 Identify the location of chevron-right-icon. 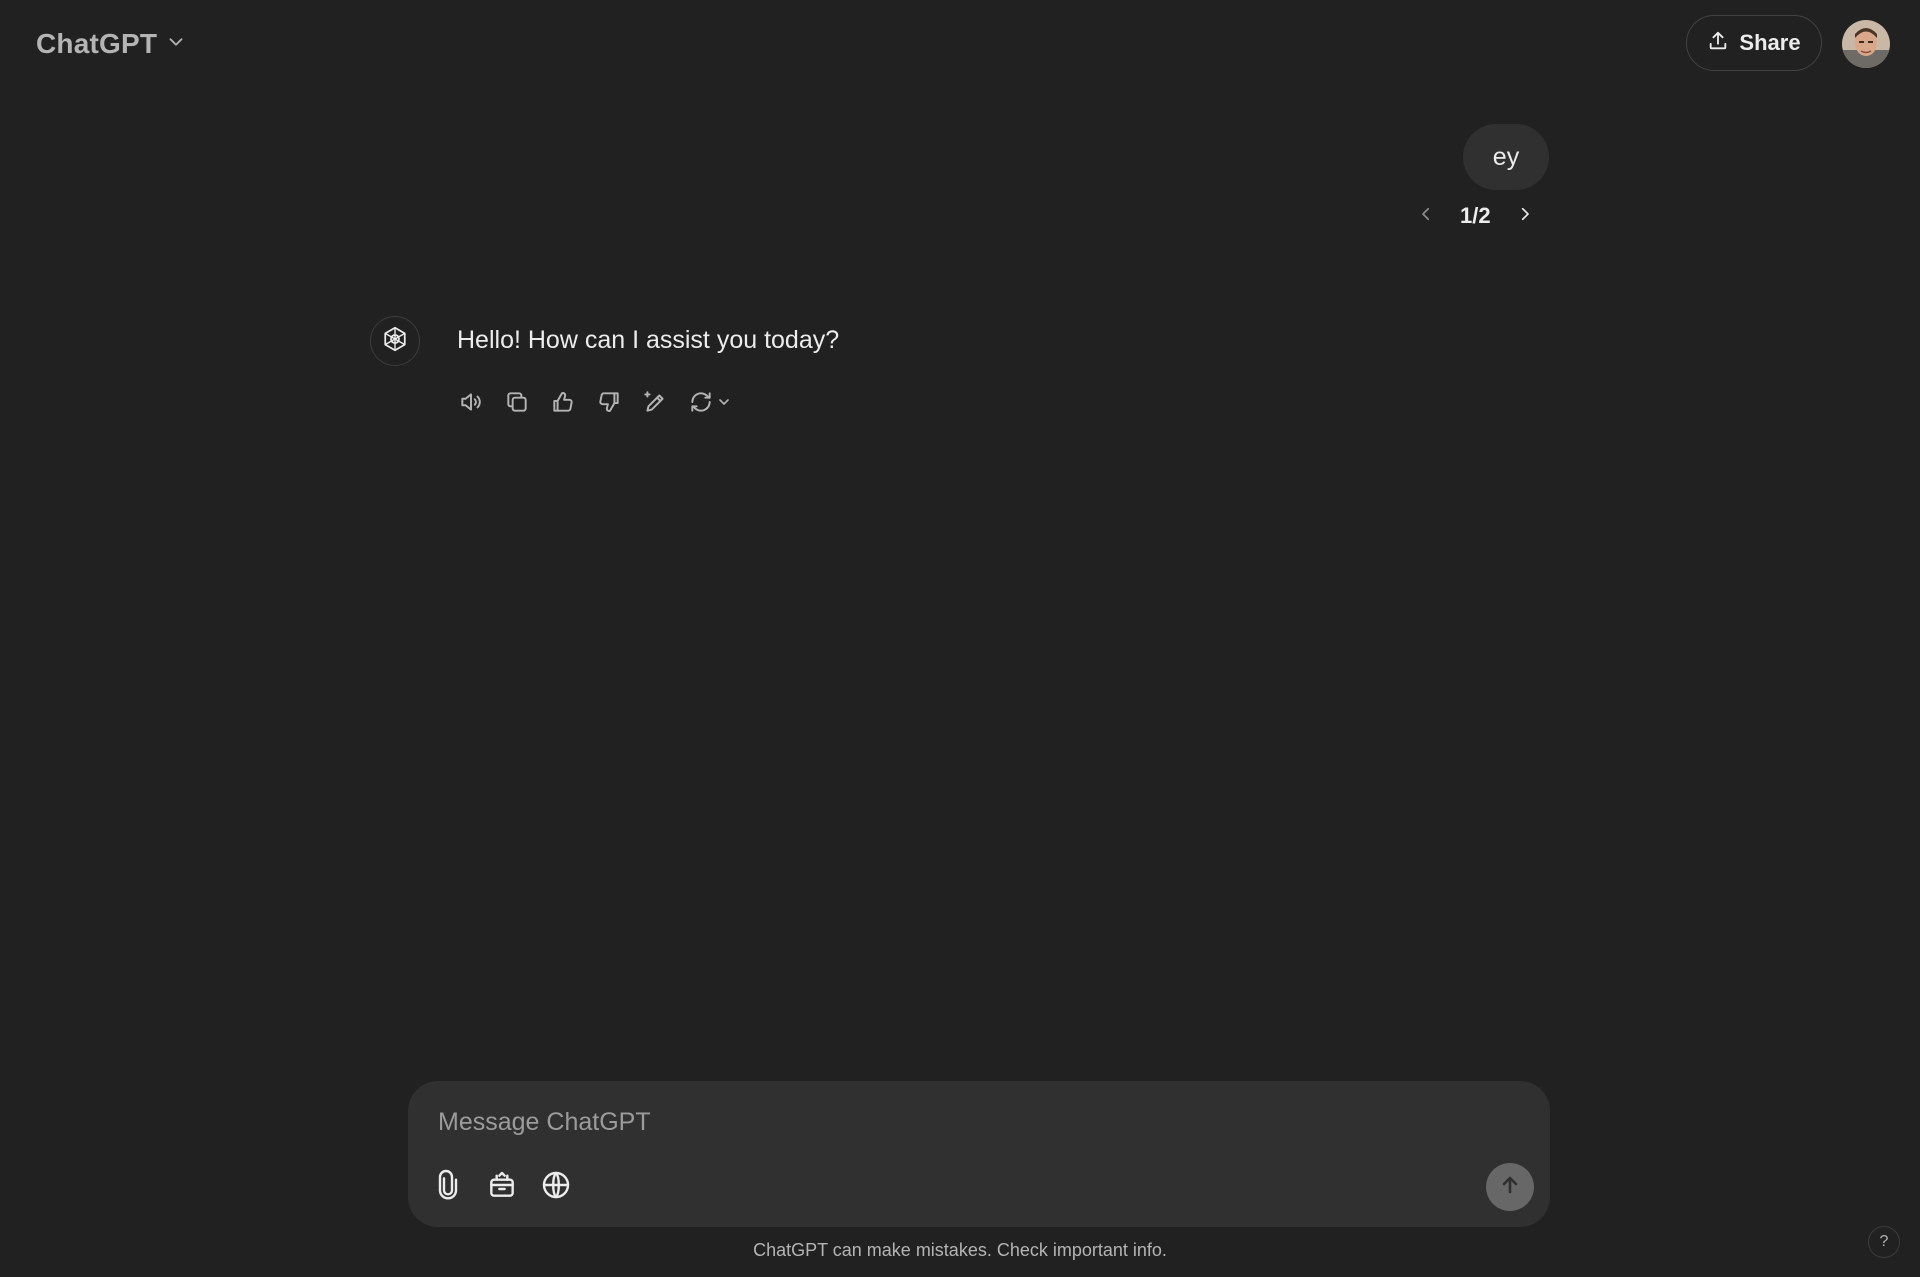
(1525, 216).